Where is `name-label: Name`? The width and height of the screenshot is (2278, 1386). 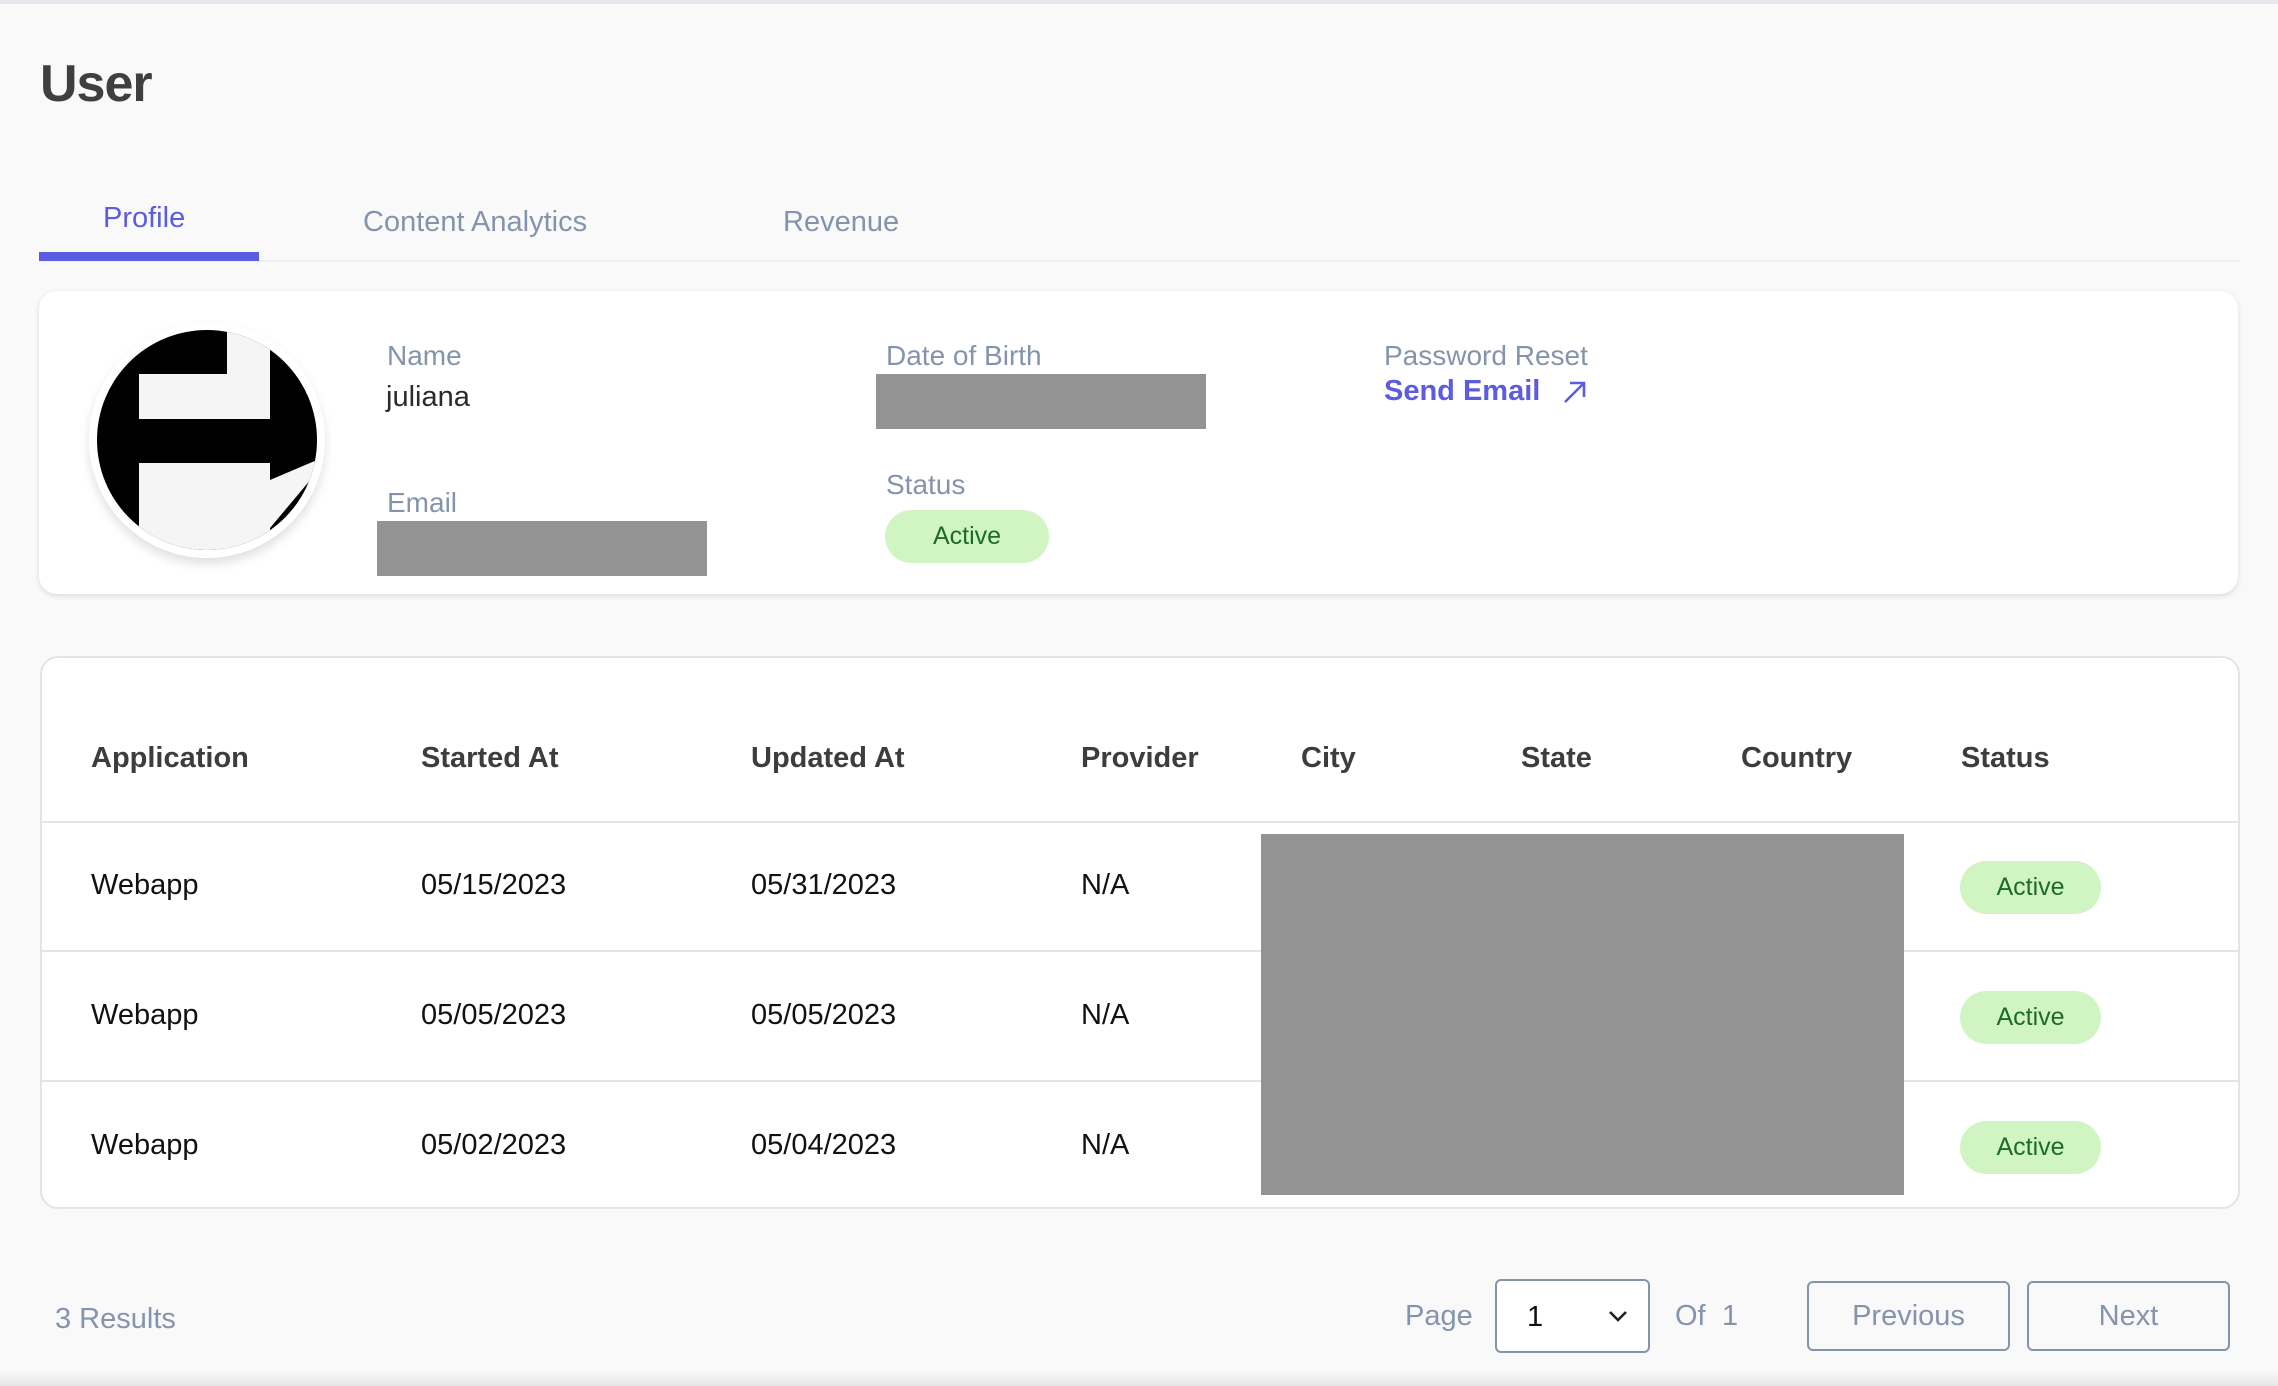 name-label: Name is located at coordinates (424, 355).